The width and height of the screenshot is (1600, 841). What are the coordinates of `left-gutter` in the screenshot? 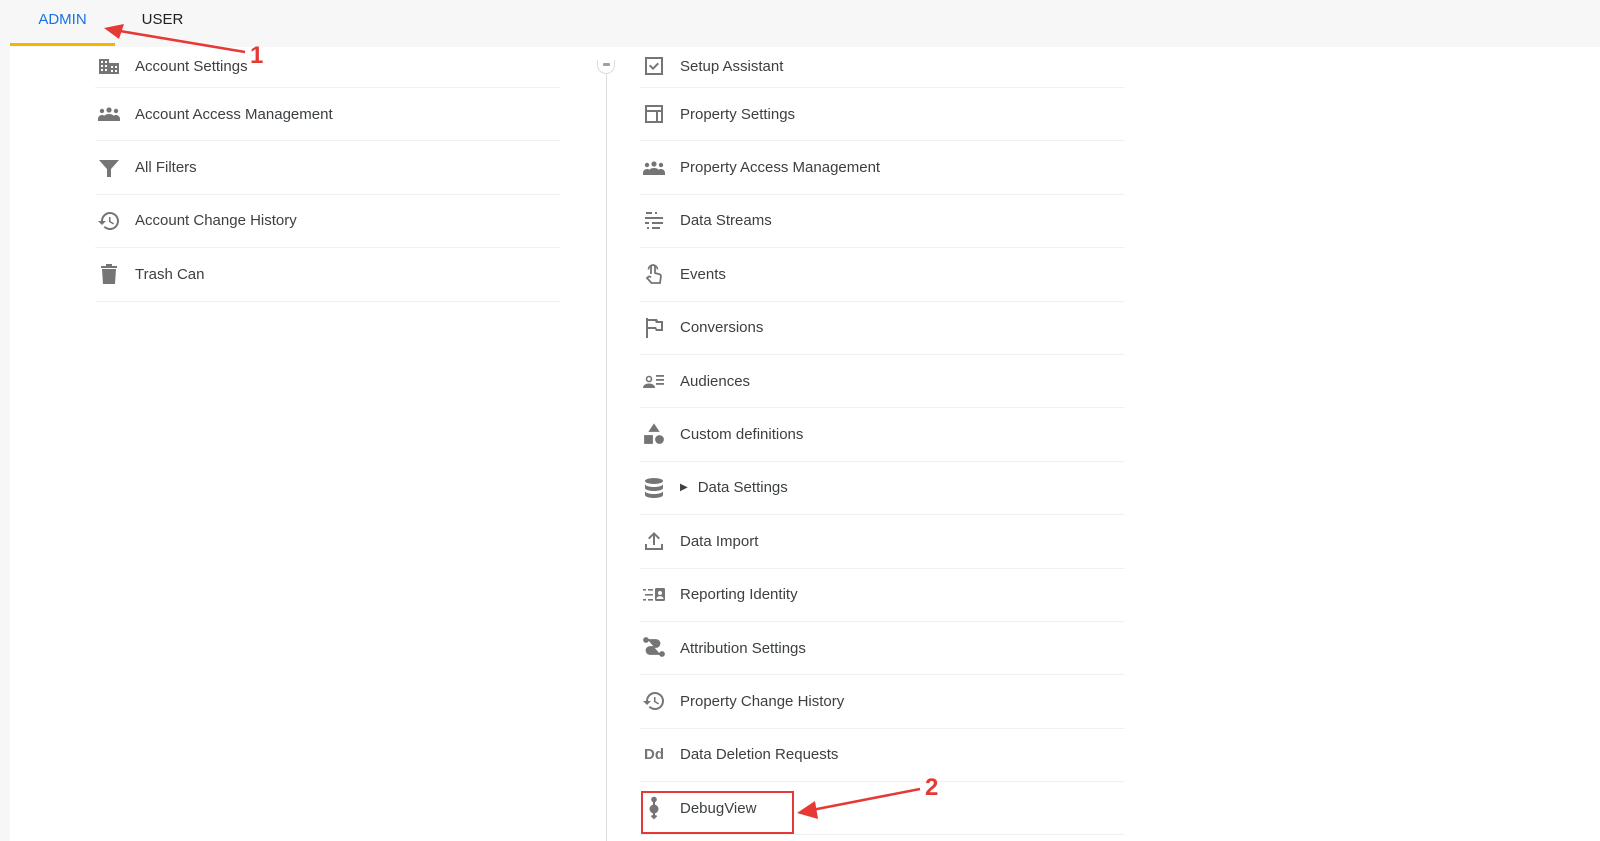 It's located at (5, 444).